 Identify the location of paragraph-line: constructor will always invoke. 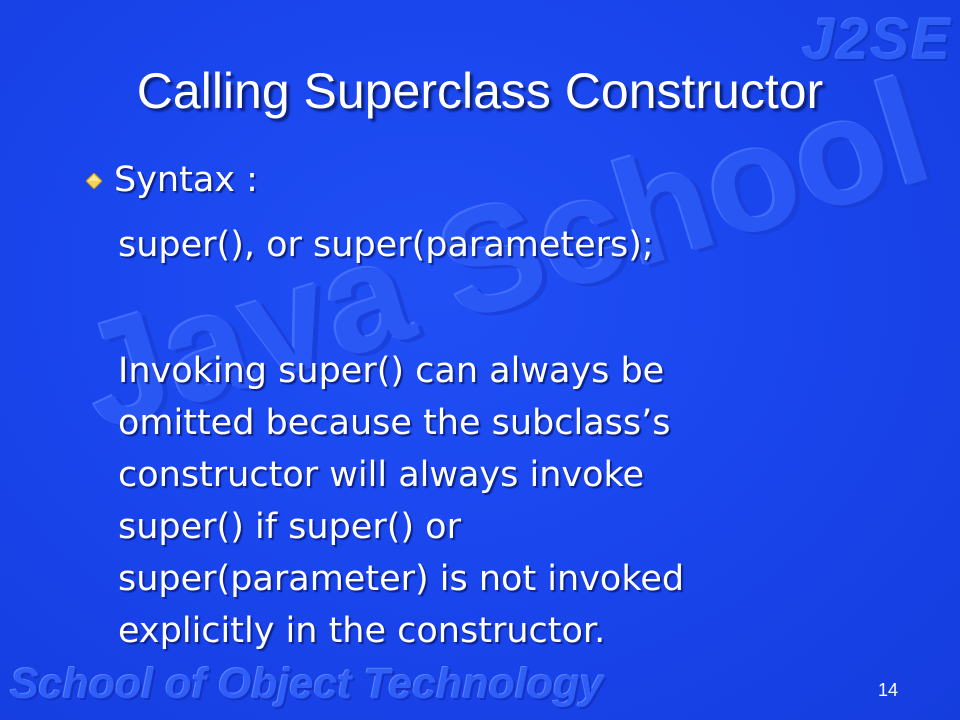
(381, 475).